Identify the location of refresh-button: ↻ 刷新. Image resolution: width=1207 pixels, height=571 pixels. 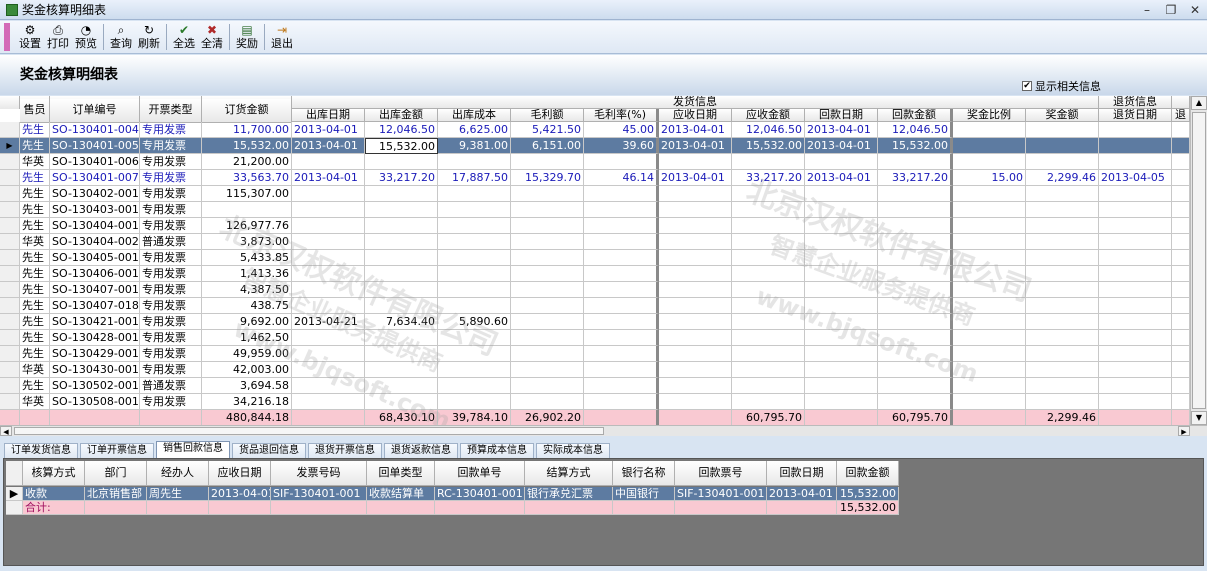
(149, 37).